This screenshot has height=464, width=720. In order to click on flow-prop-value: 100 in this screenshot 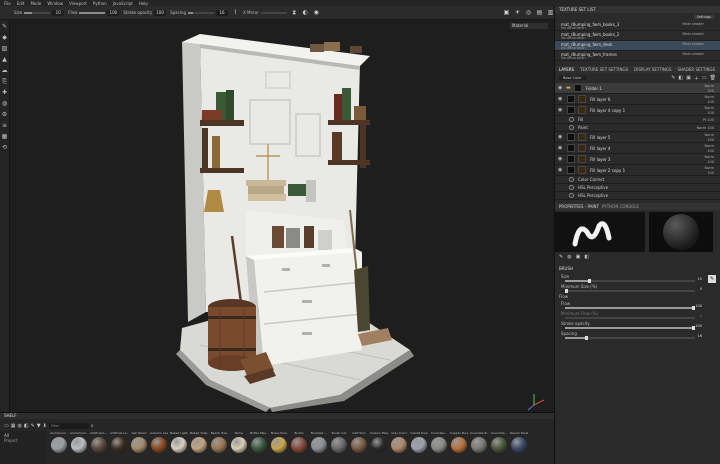, I will do `click(698, 306)`.